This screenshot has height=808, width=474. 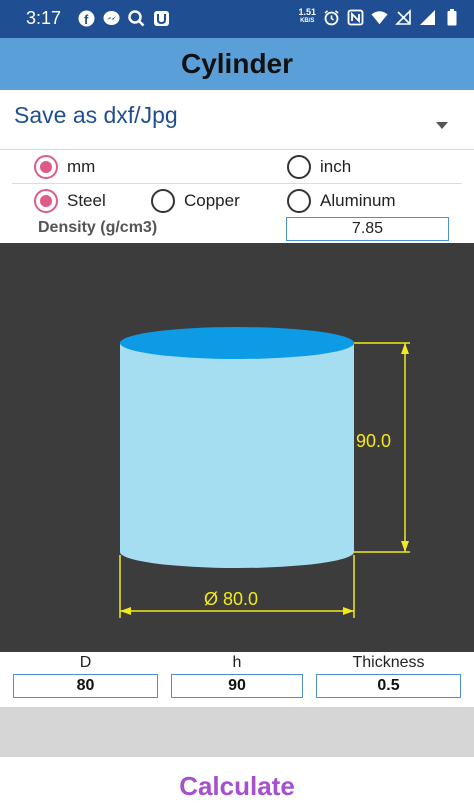 What do you see at coordinates (388, 662) in the screenshot?
I see `thickness-field-label: Thickness` at bounding box center [388, 662].